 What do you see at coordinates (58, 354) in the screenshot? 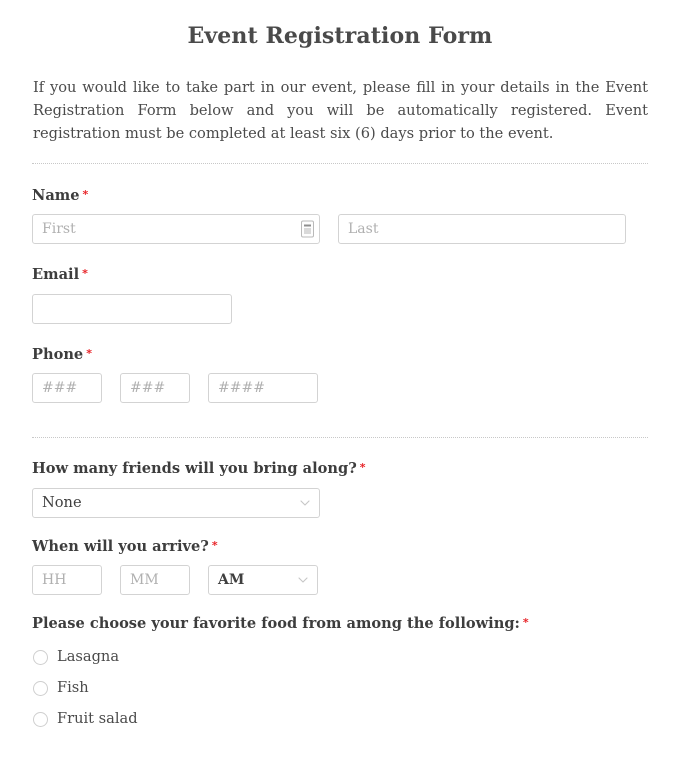
I see `phone-label-text: Phone` at bounding box center [58, 354].